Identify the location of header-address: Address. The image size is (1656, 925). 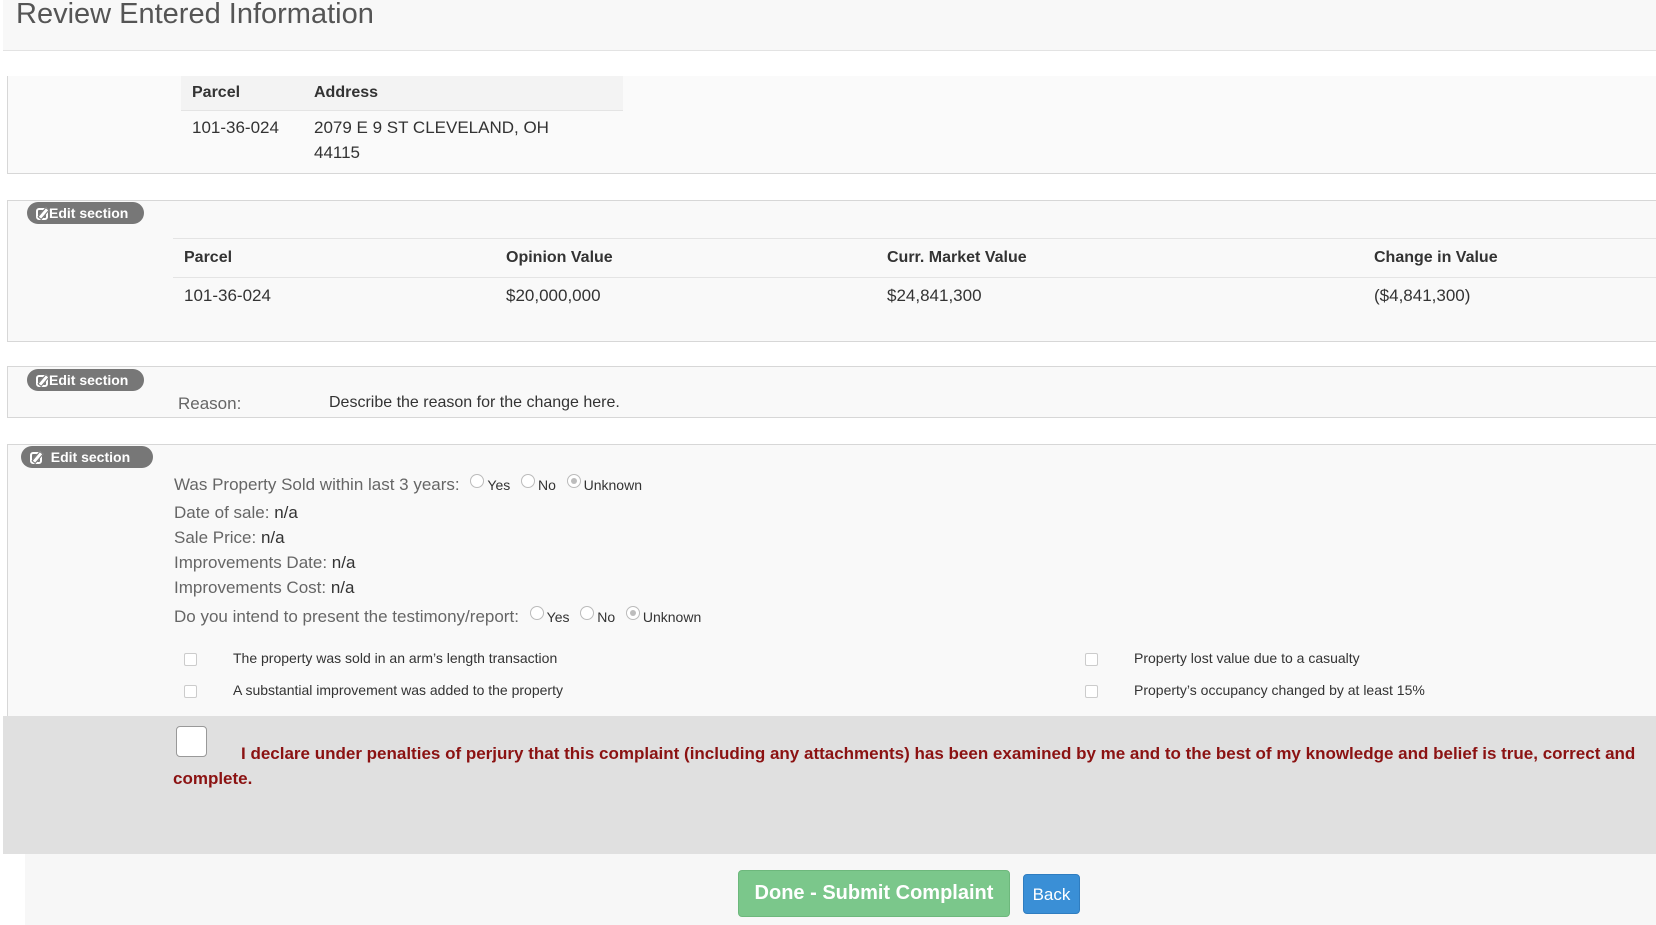
(346, 92).